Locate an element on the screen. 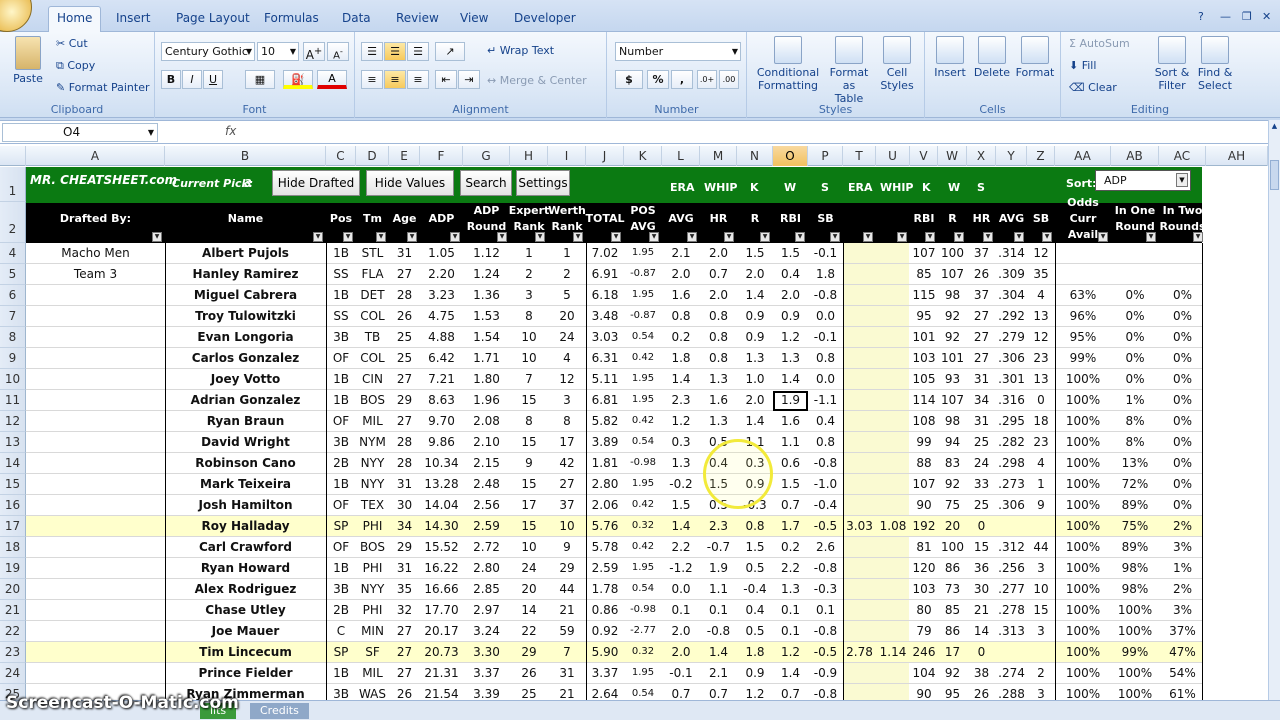  column-header: O is located at coordinates (790, 156).